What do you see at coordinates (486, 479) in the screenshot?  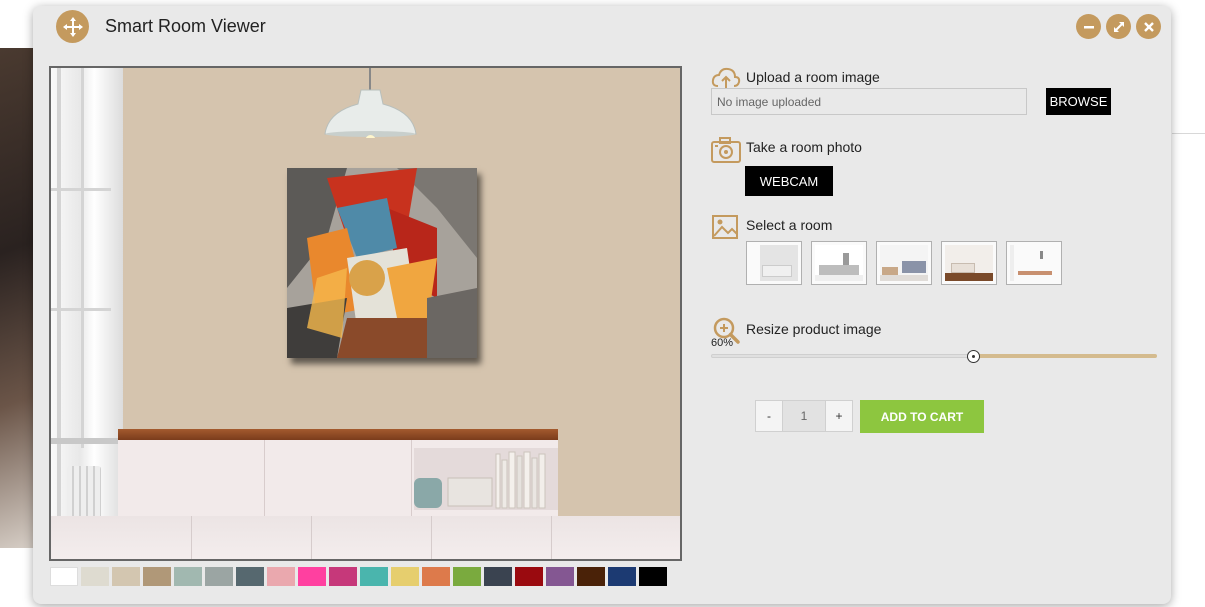 I see `bookshelf` at bounding box center [486, 479].